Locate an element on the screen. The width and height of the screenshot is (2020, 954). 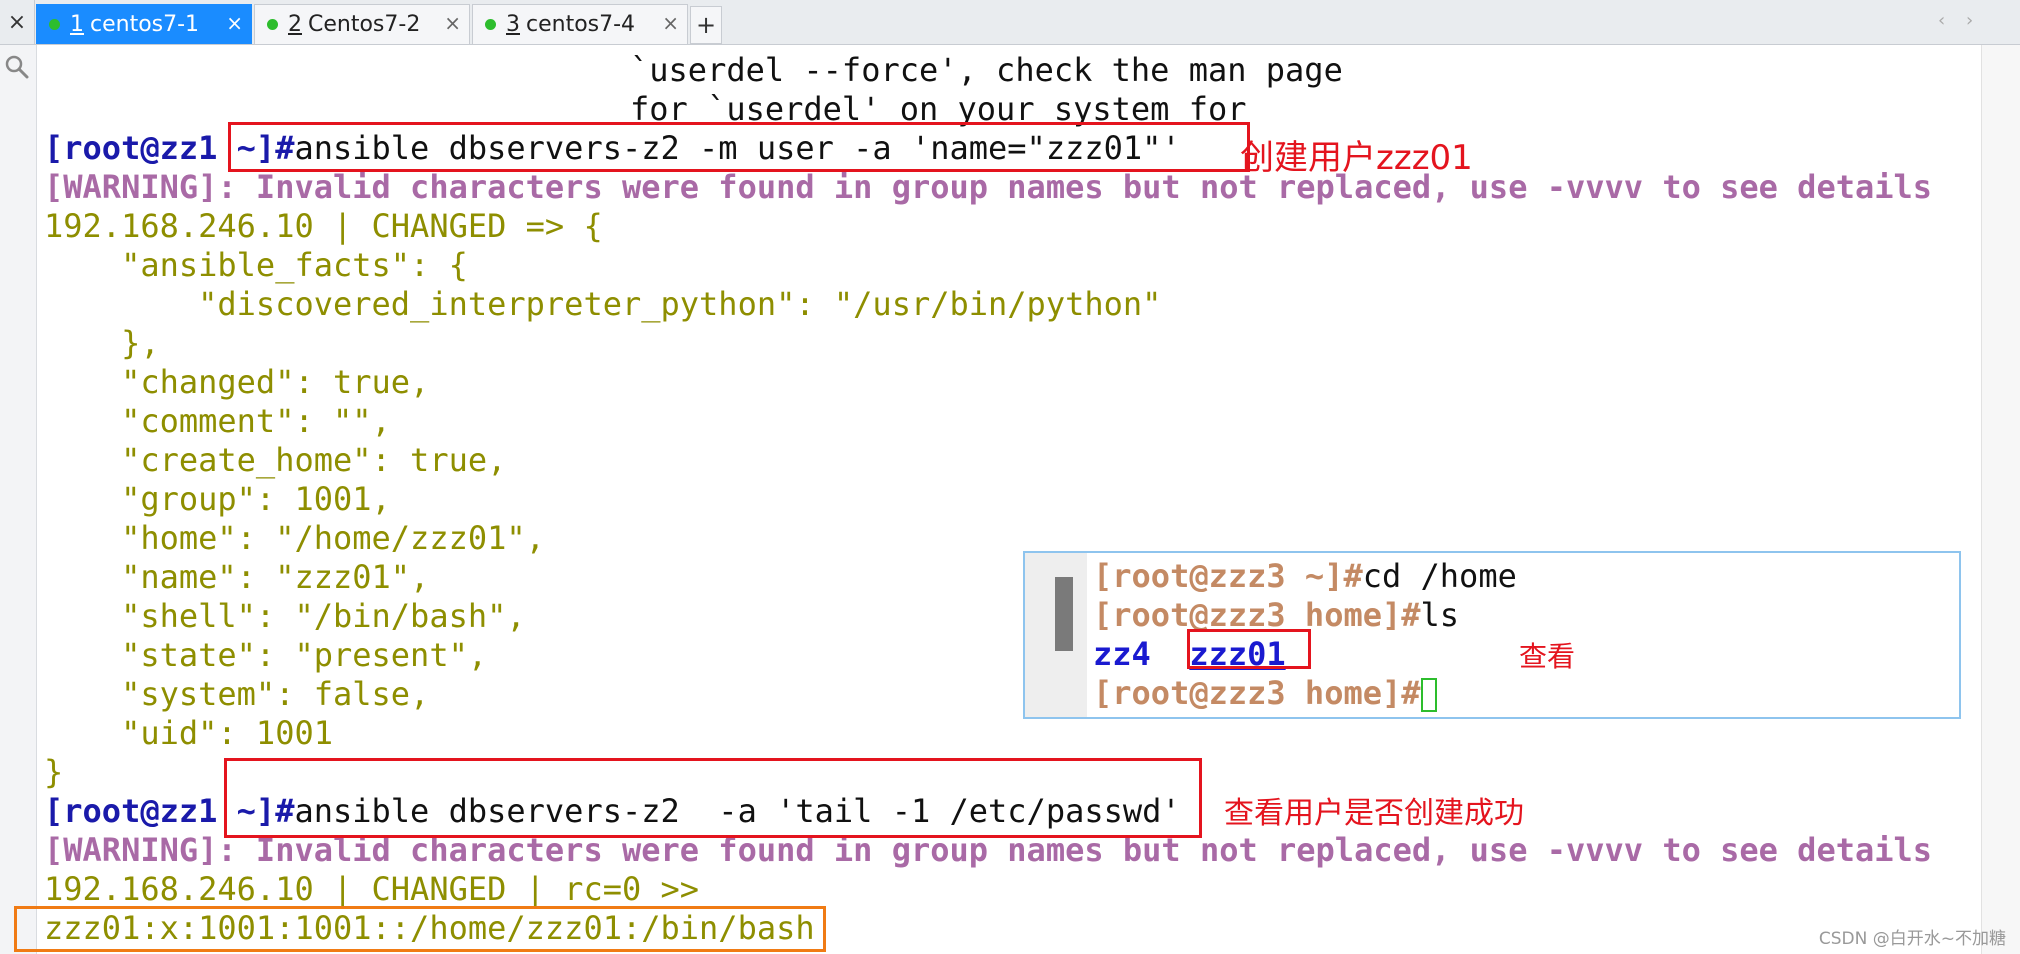
highlight-box-passwd is located at coordinates (420, 929).